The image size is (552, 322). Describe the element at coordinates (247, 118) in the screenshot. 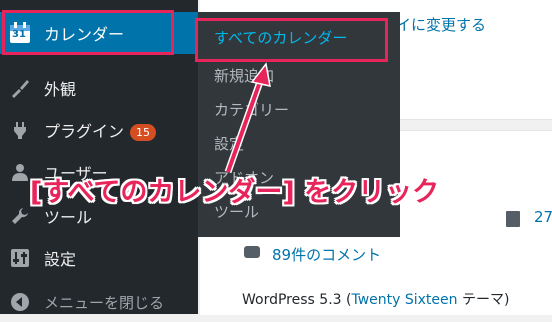

I see `annotation-arrow` at that location.